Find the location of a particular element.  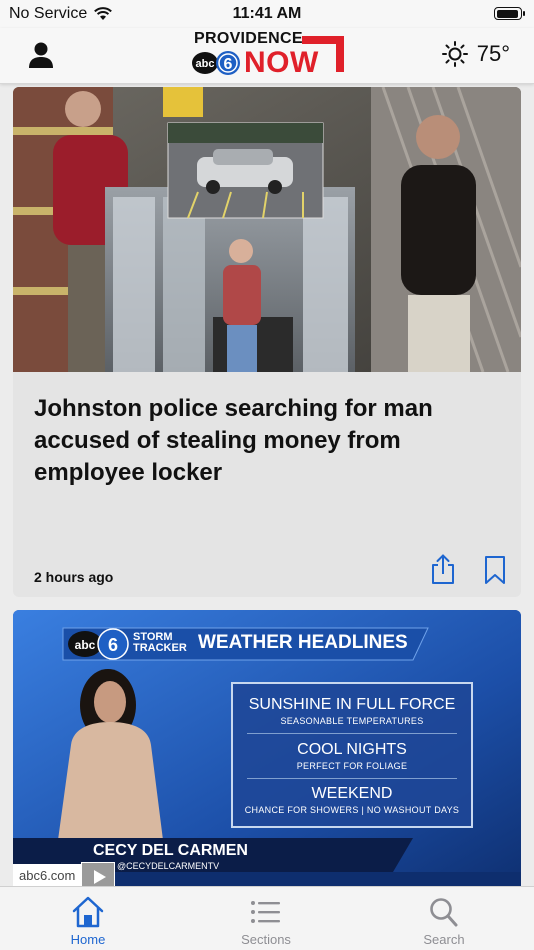

station-logo: PROVIDENCE abc 6 NOW is located at coordinates (272, 55).